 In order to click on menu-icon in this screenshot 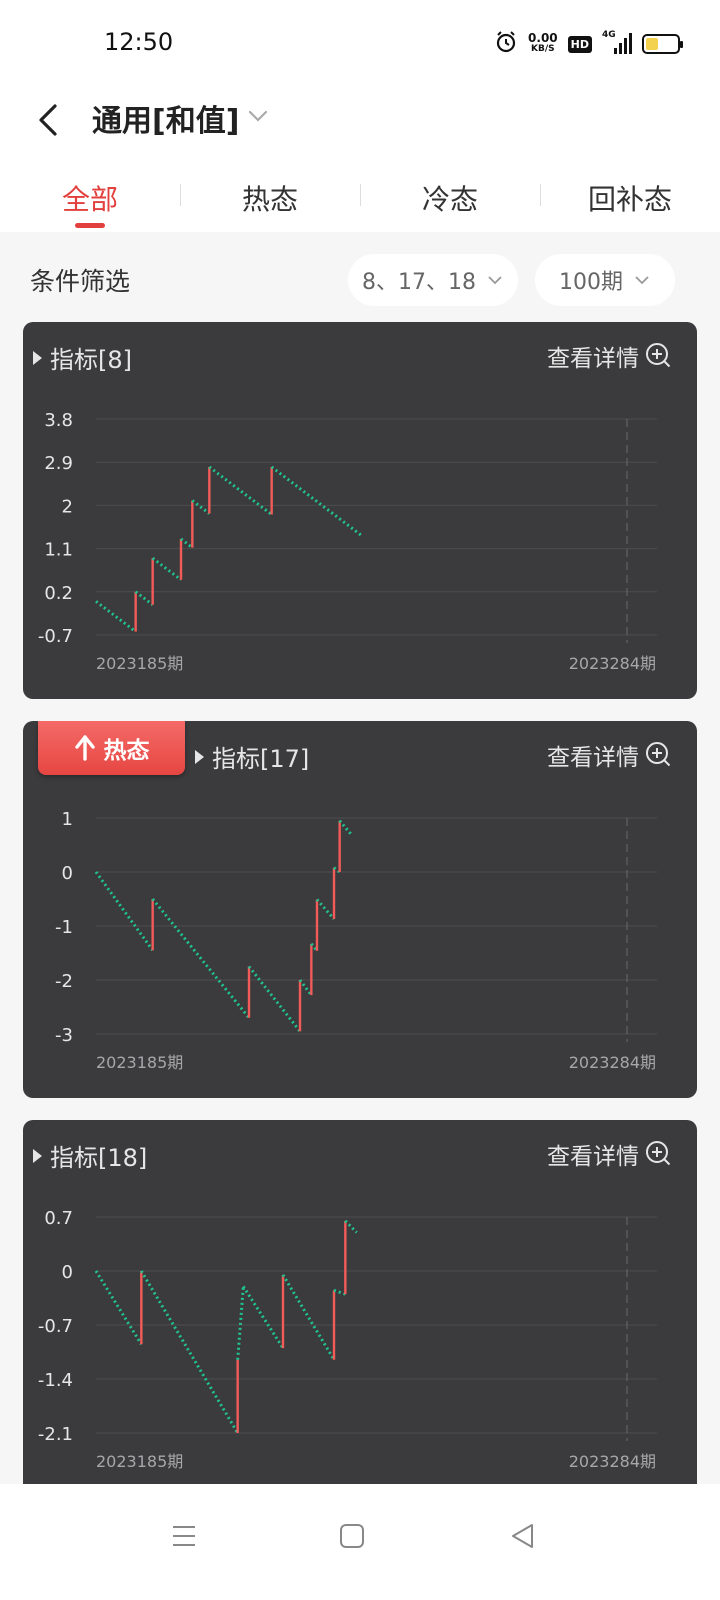, I will do `click(184, 1536)`.